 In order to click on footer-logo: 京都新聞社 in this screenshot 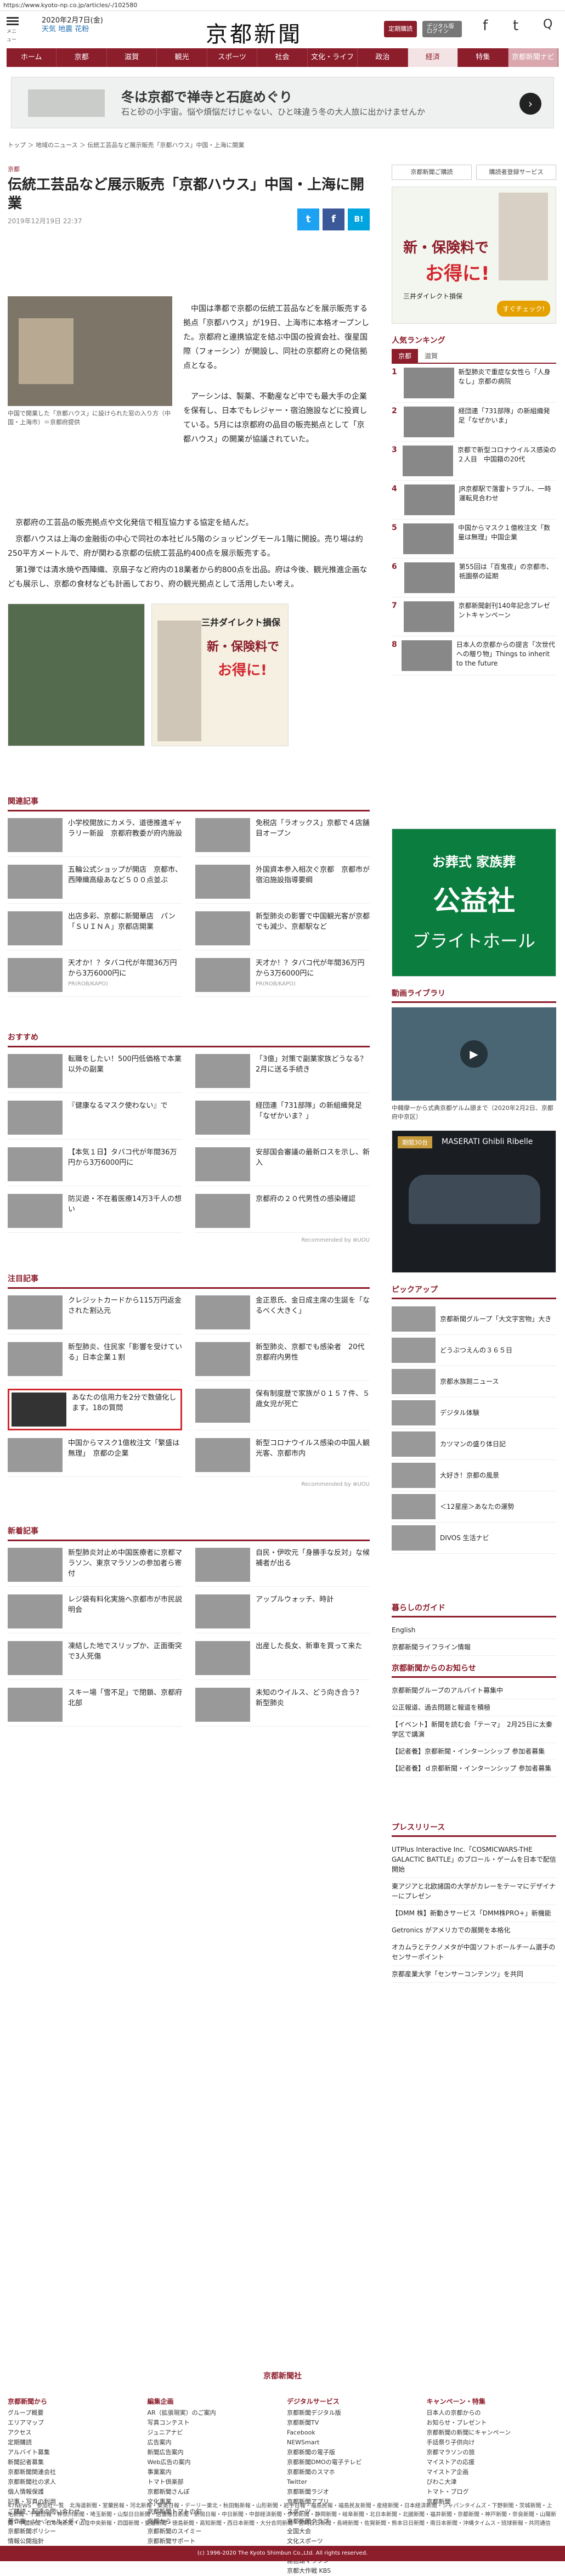, I will do `click(282, 2375)`.